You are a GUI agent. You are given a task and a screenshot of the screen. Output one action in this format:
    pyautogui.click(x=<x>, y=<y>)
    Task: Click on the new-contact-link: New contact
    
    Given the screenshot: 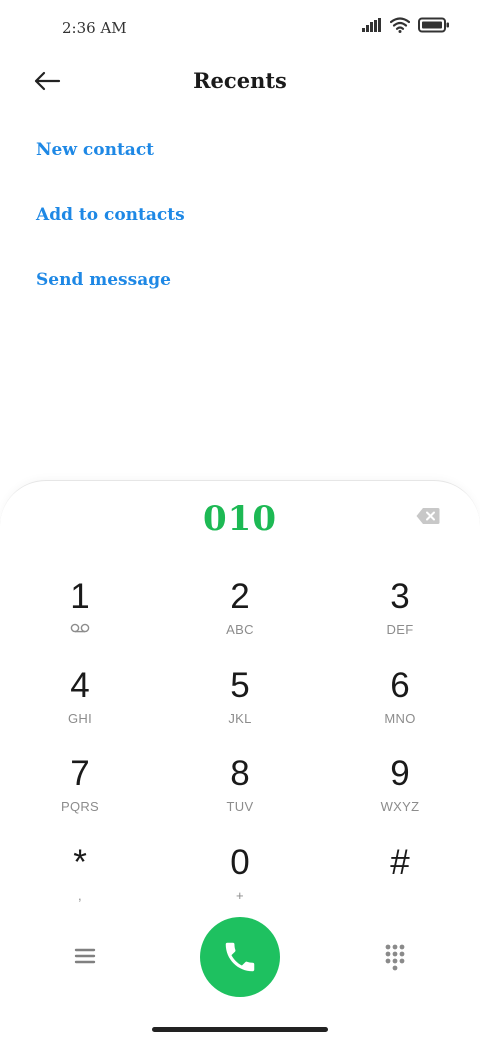 What is the action you would take?
    pyautogui.click(x=110, y=169)
    